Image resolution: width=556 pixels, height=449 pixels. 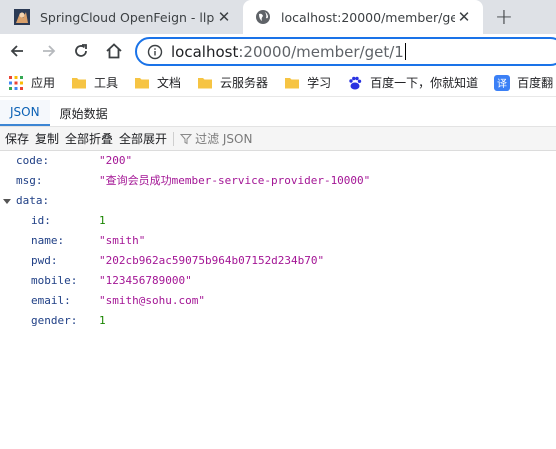 I want to click on bookmark-label: 文档, so click(x=169, y=83).